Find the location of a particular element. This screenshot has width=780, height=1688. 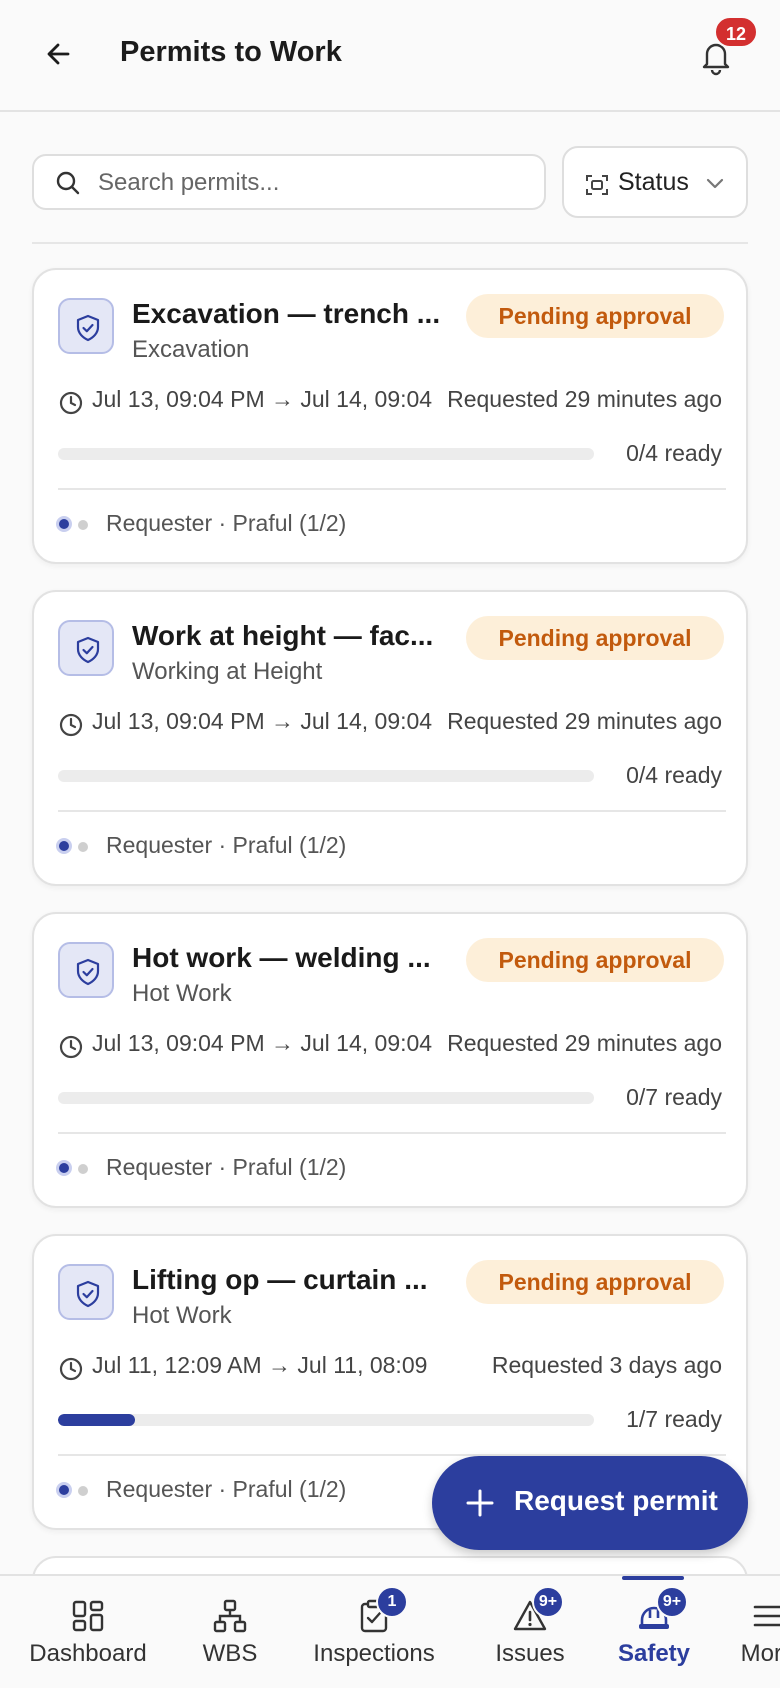

search-icon is located at coordinates (68, 183).